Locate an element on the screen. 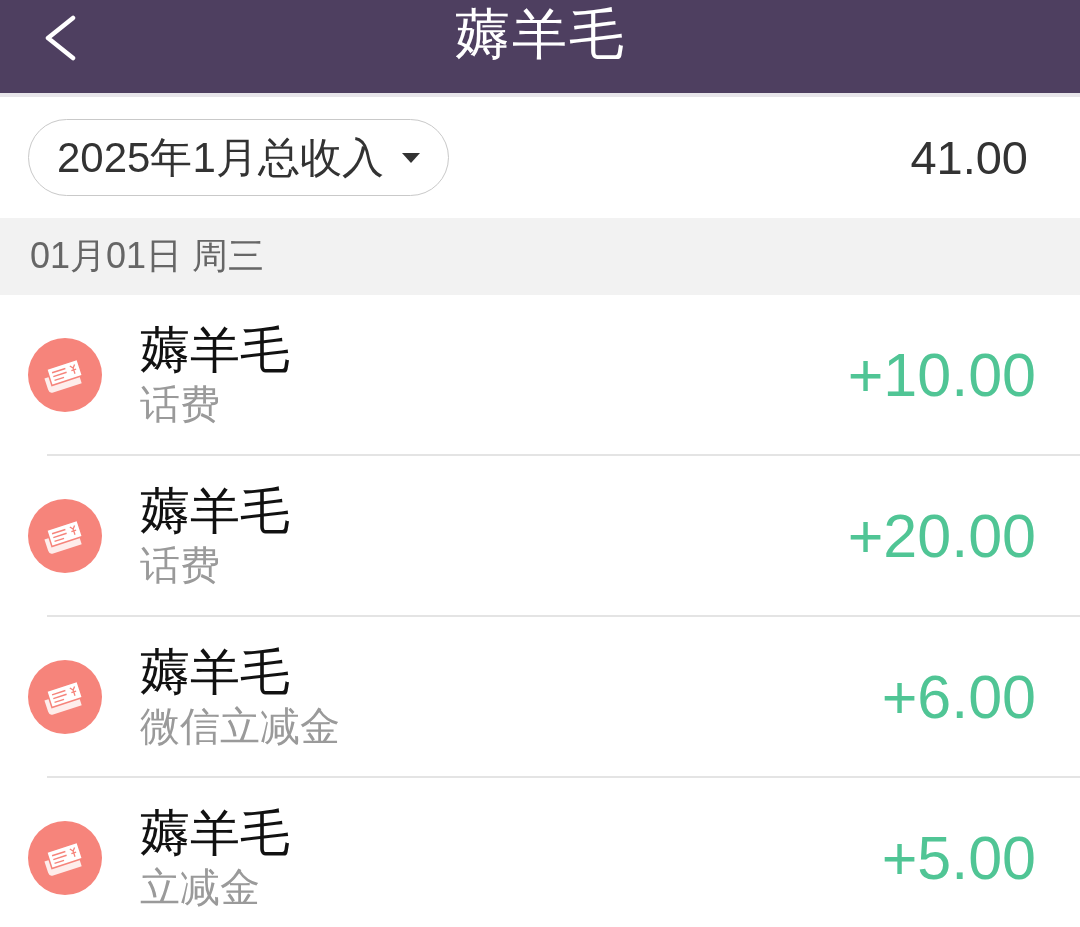  back-chevron-icon is located at coordinates (60, 38).